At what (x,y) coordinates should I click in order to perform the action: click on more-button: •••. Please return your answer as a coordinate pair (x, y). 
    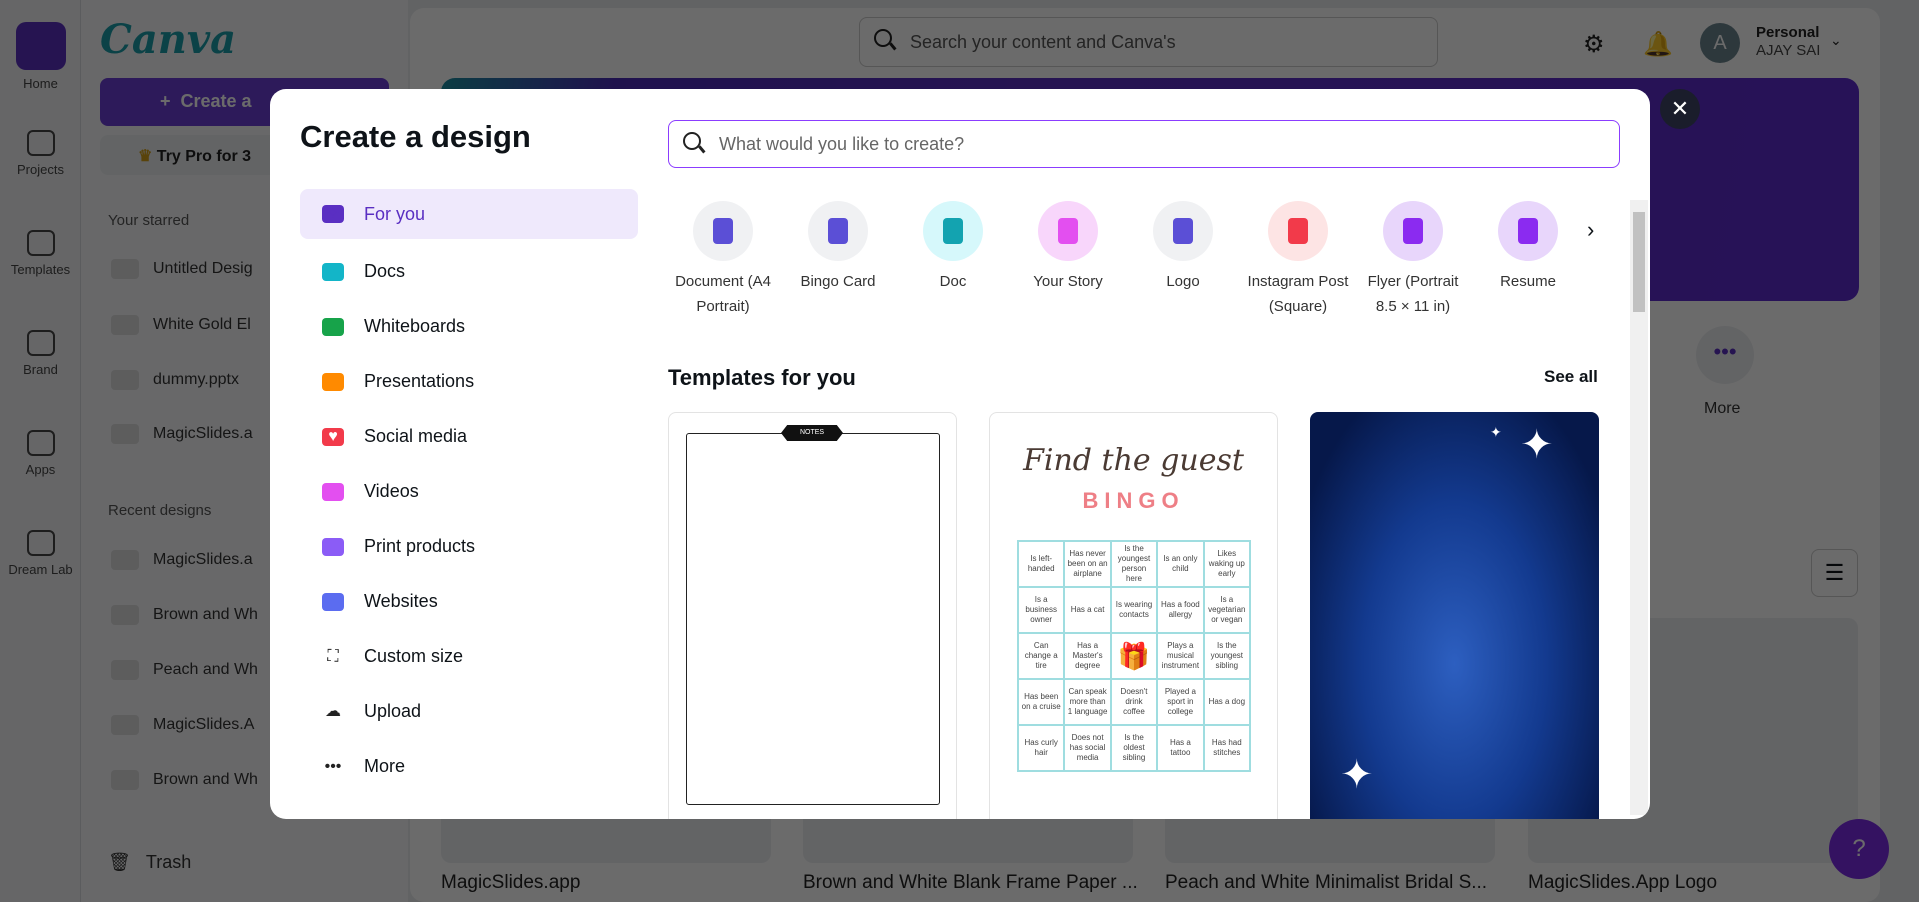
    Looking at the image, I should click on (1725, 355).